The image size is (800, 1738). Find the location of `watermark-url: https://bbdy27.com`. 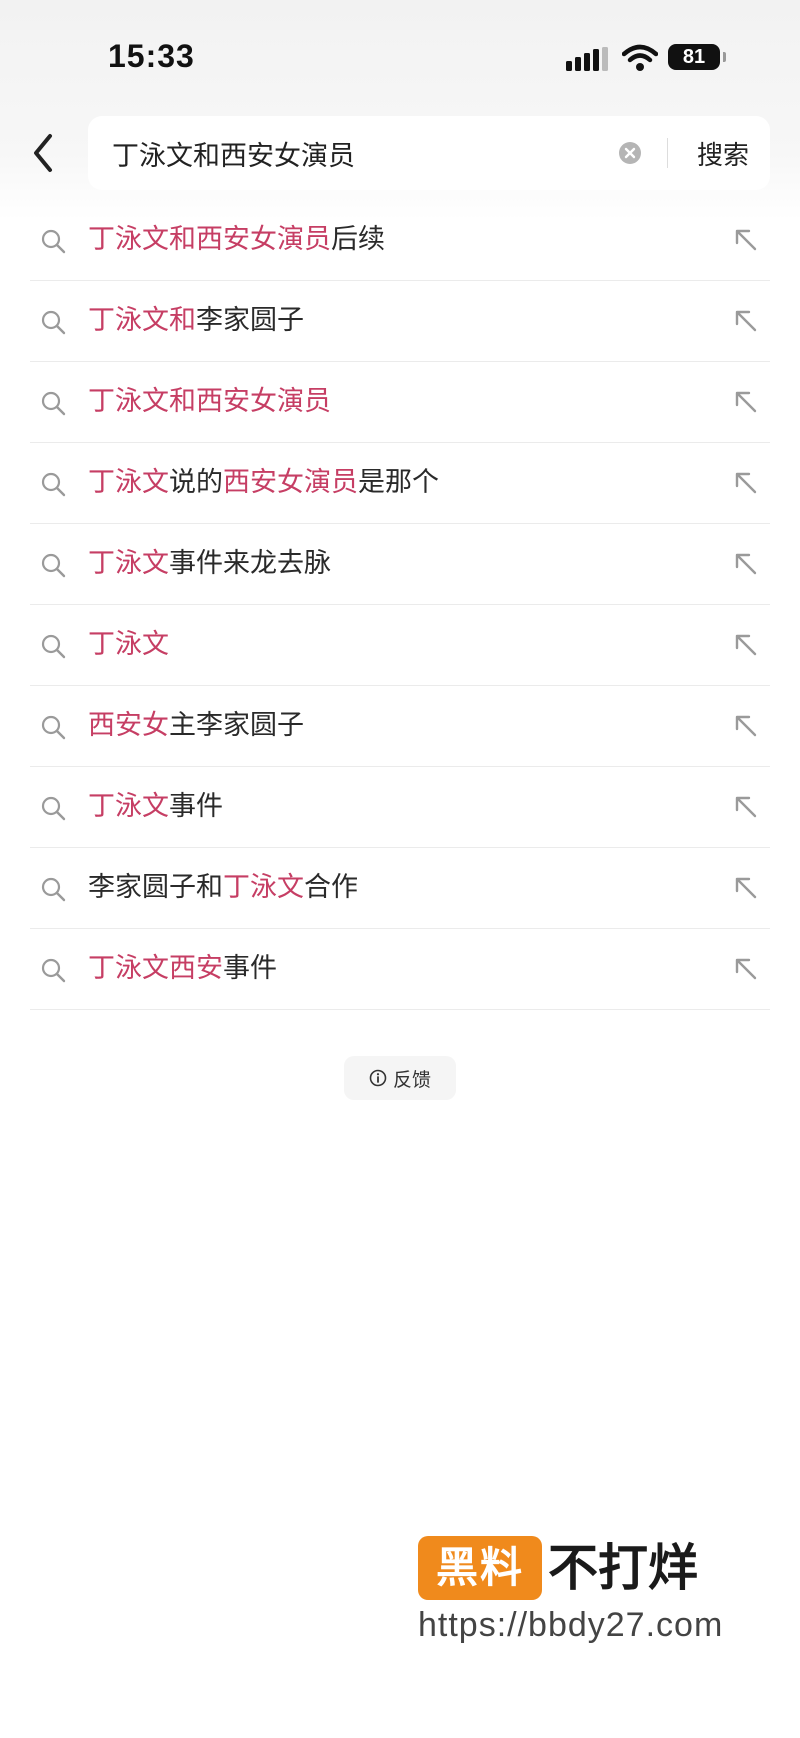

watermark-url: https://bbdy27.com is located at coordinates (571, 1625).